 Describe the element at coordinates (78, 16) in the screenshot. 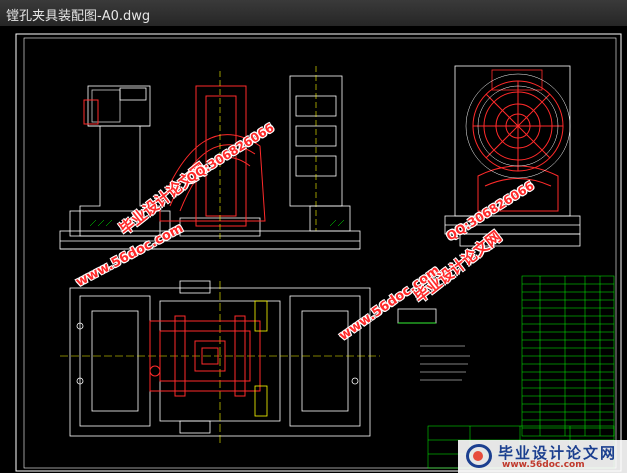

I see `window-title: 镗孔夹具装配图-A0.dwg` at that location.